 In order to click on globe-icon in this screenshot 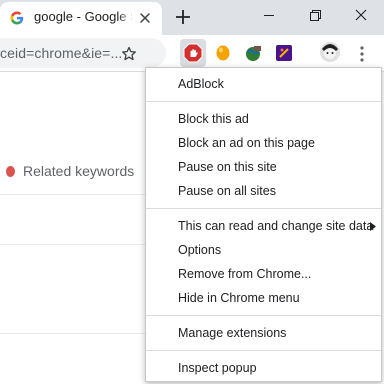, I will do `click(253, 53)`.